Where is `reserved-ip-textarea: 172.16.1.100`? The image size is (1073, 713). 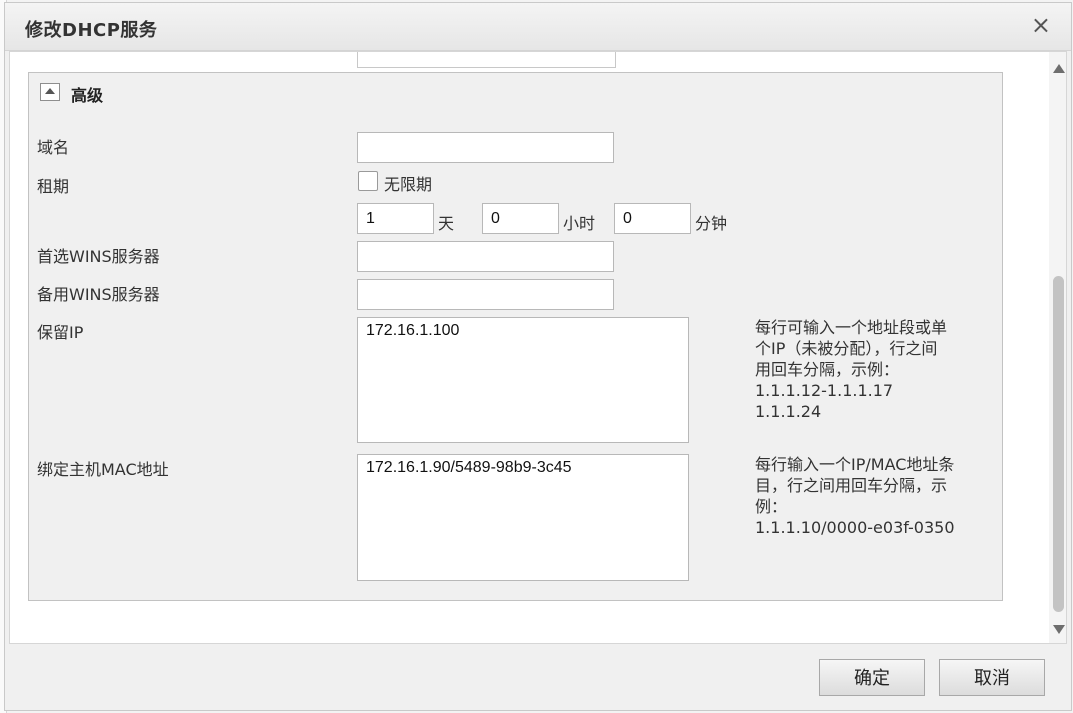
reserved-ip-textarea: 172.16.1.100 is located at coordinates (523, 380).